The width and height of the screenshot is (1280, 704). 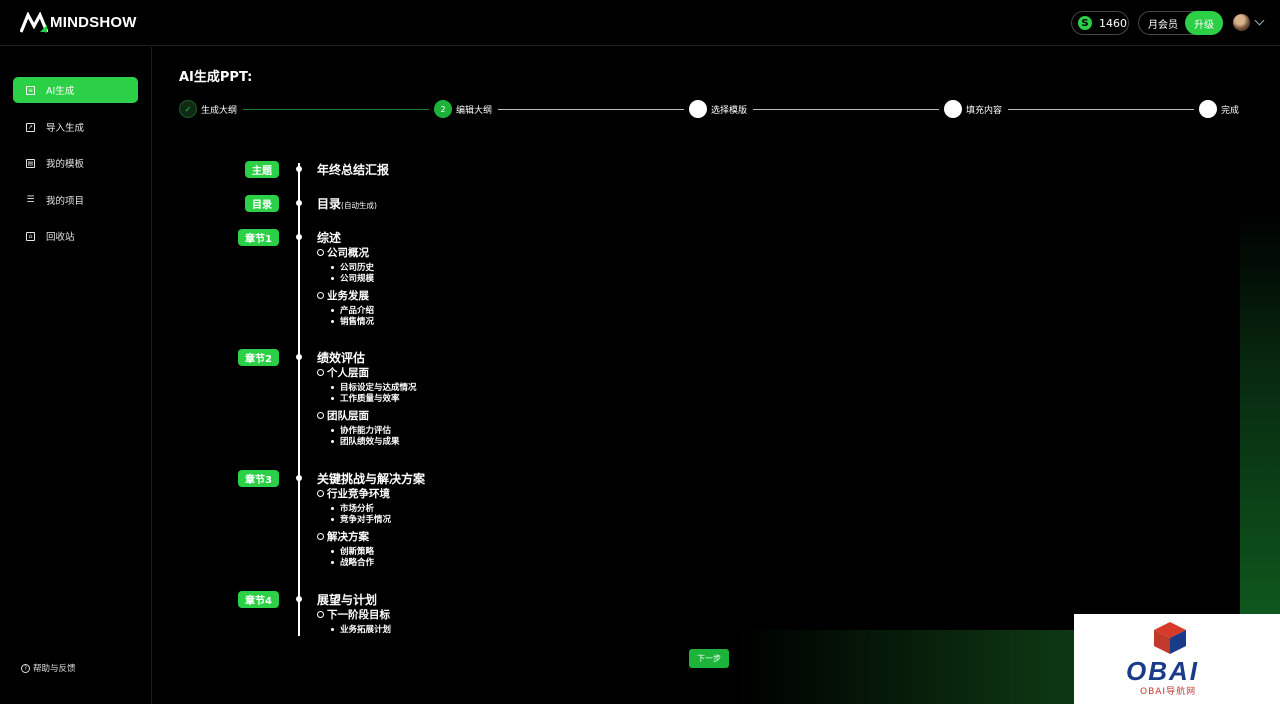 I want to click on step-label: 生成大纲, so click(x=219, y=110).